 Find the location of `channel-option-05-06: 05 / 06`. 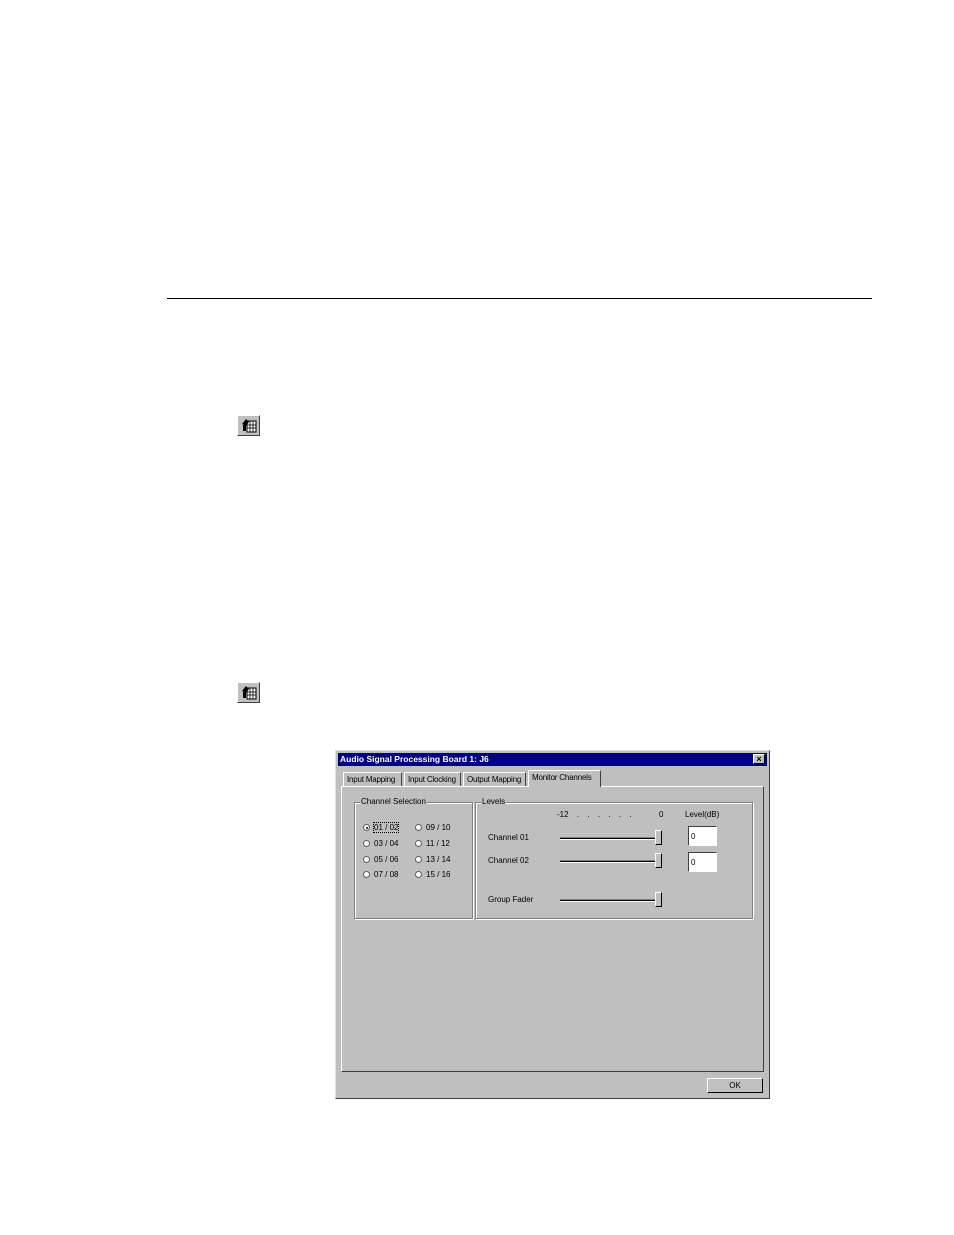

channel-option-05-06: 05 / 06 is located at coordinates (380, 859).